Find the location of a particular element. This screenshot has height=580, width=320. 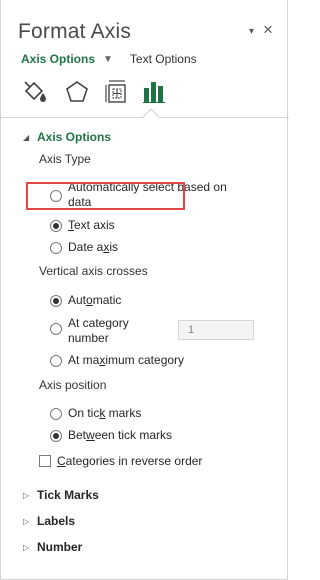

section-number: ▷ Number is located at coordinates (52, 547).